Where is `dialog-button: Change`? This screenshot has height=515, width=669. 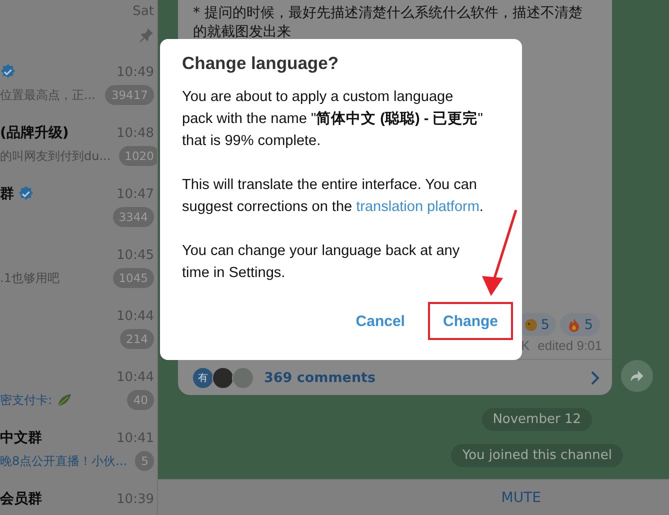
dialog-button: Change is located at coordinates (470, 321).